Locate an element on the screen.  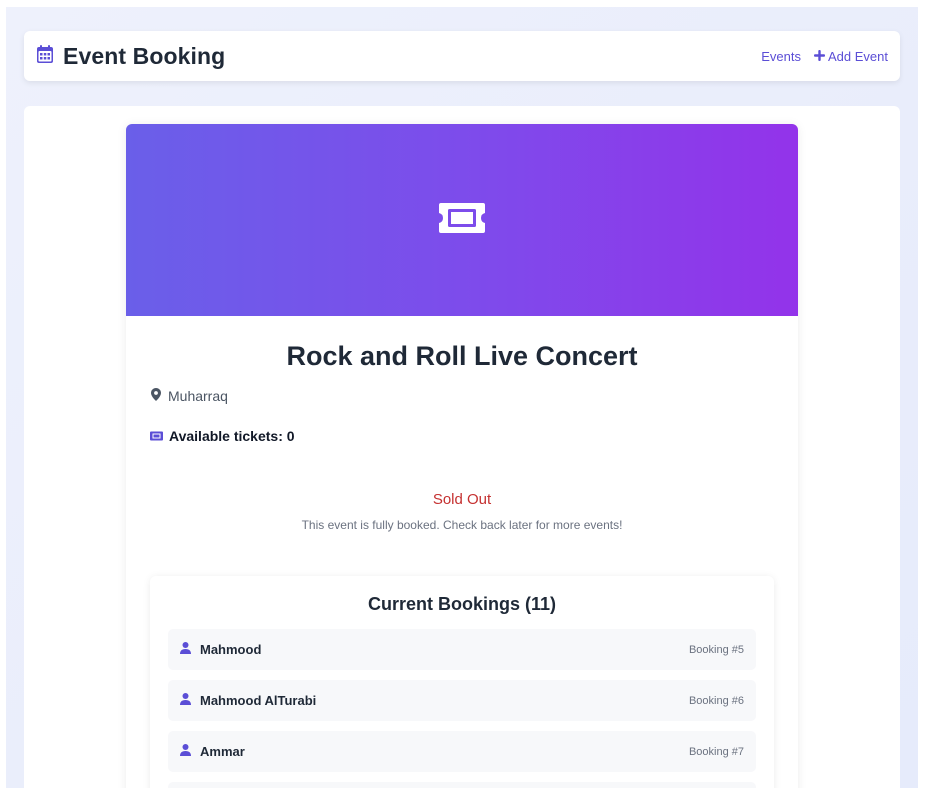
available-tickets-text: Available tickets: 0 is located at coordinates (232, 436).